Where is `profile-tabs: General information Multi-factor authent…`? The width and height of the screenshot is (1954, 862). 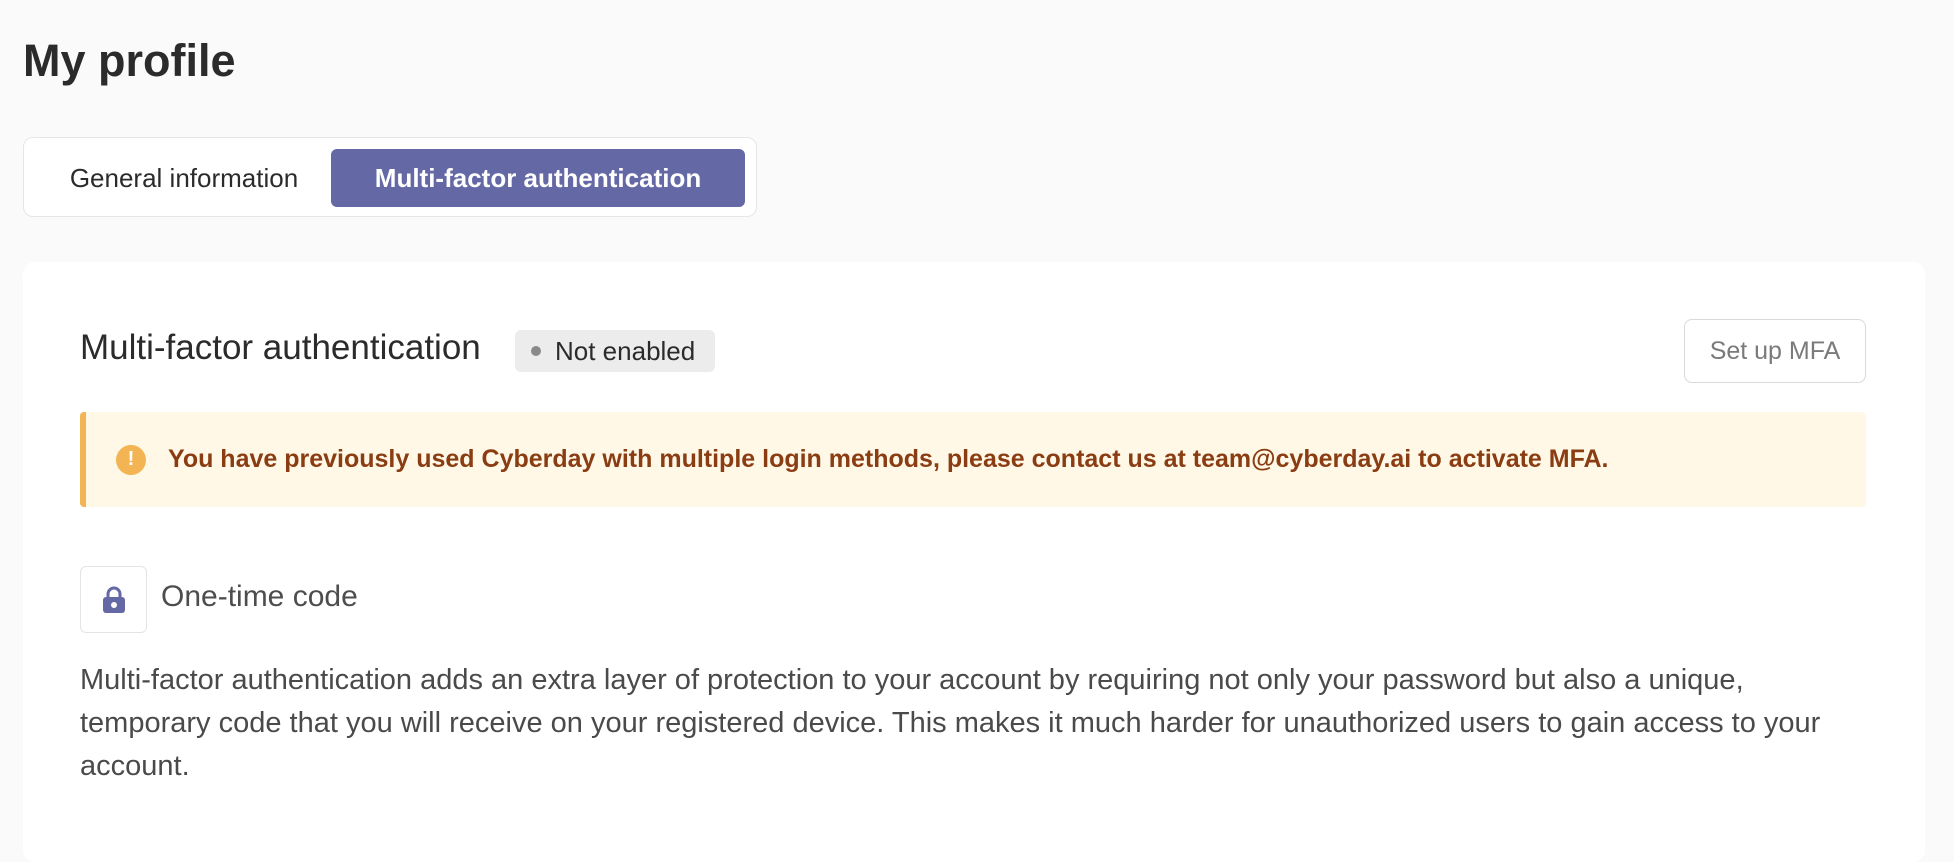 profile-tabs: General information Multi-factor authent… is located at coordinates (390, 177).